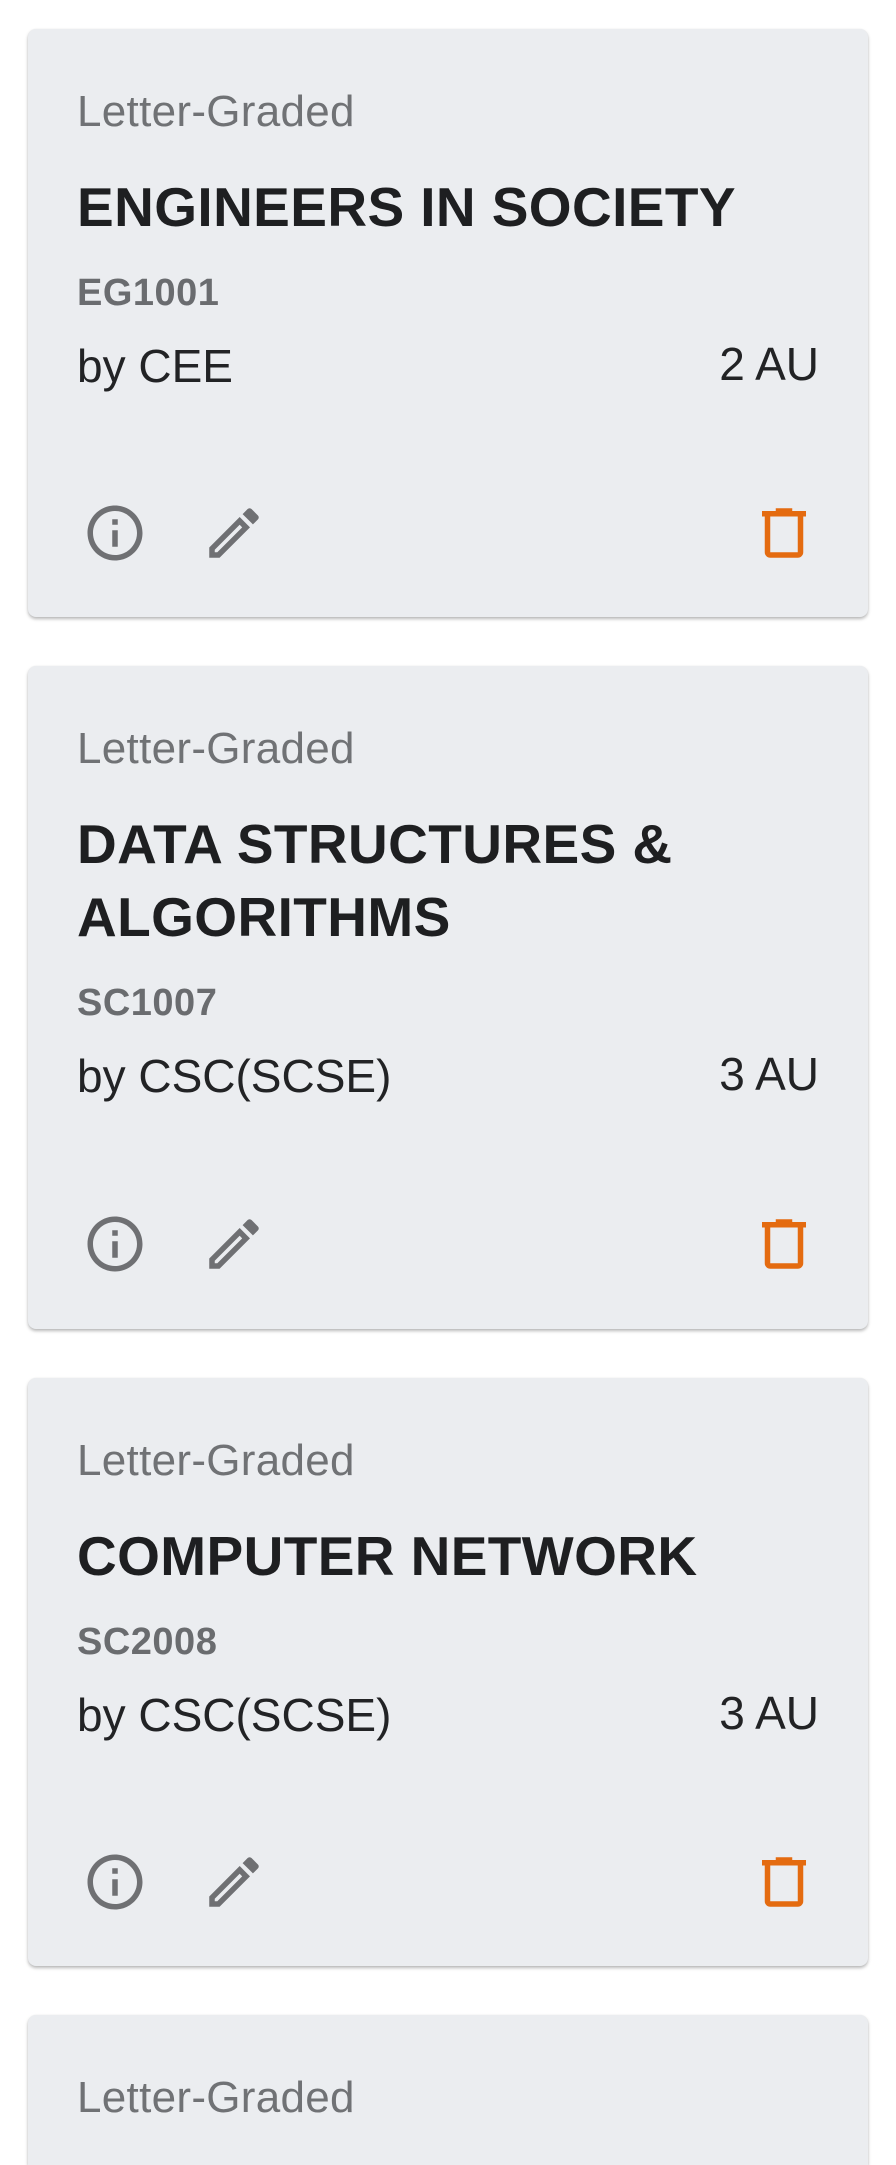  What do you see at coordinates (375, 880) in the screenshot?
I see `course-title: DATA STRUCTURES & ALGORITHMS` at bounding box center [375, 880].